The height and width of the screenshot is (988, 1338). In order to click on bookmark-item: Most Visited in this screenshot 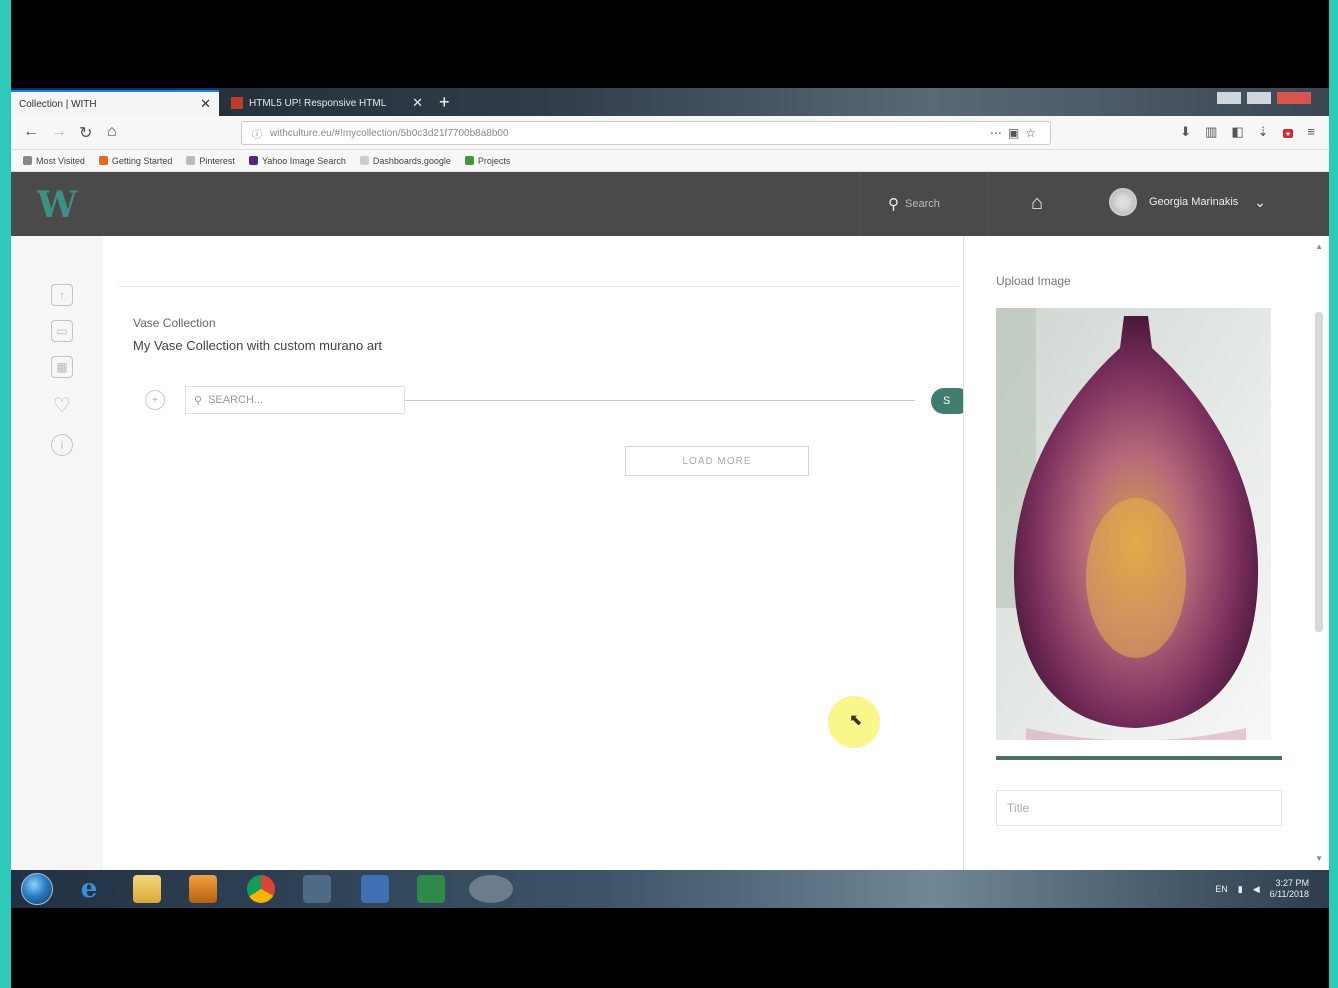, I will do `click(54, 161)`.